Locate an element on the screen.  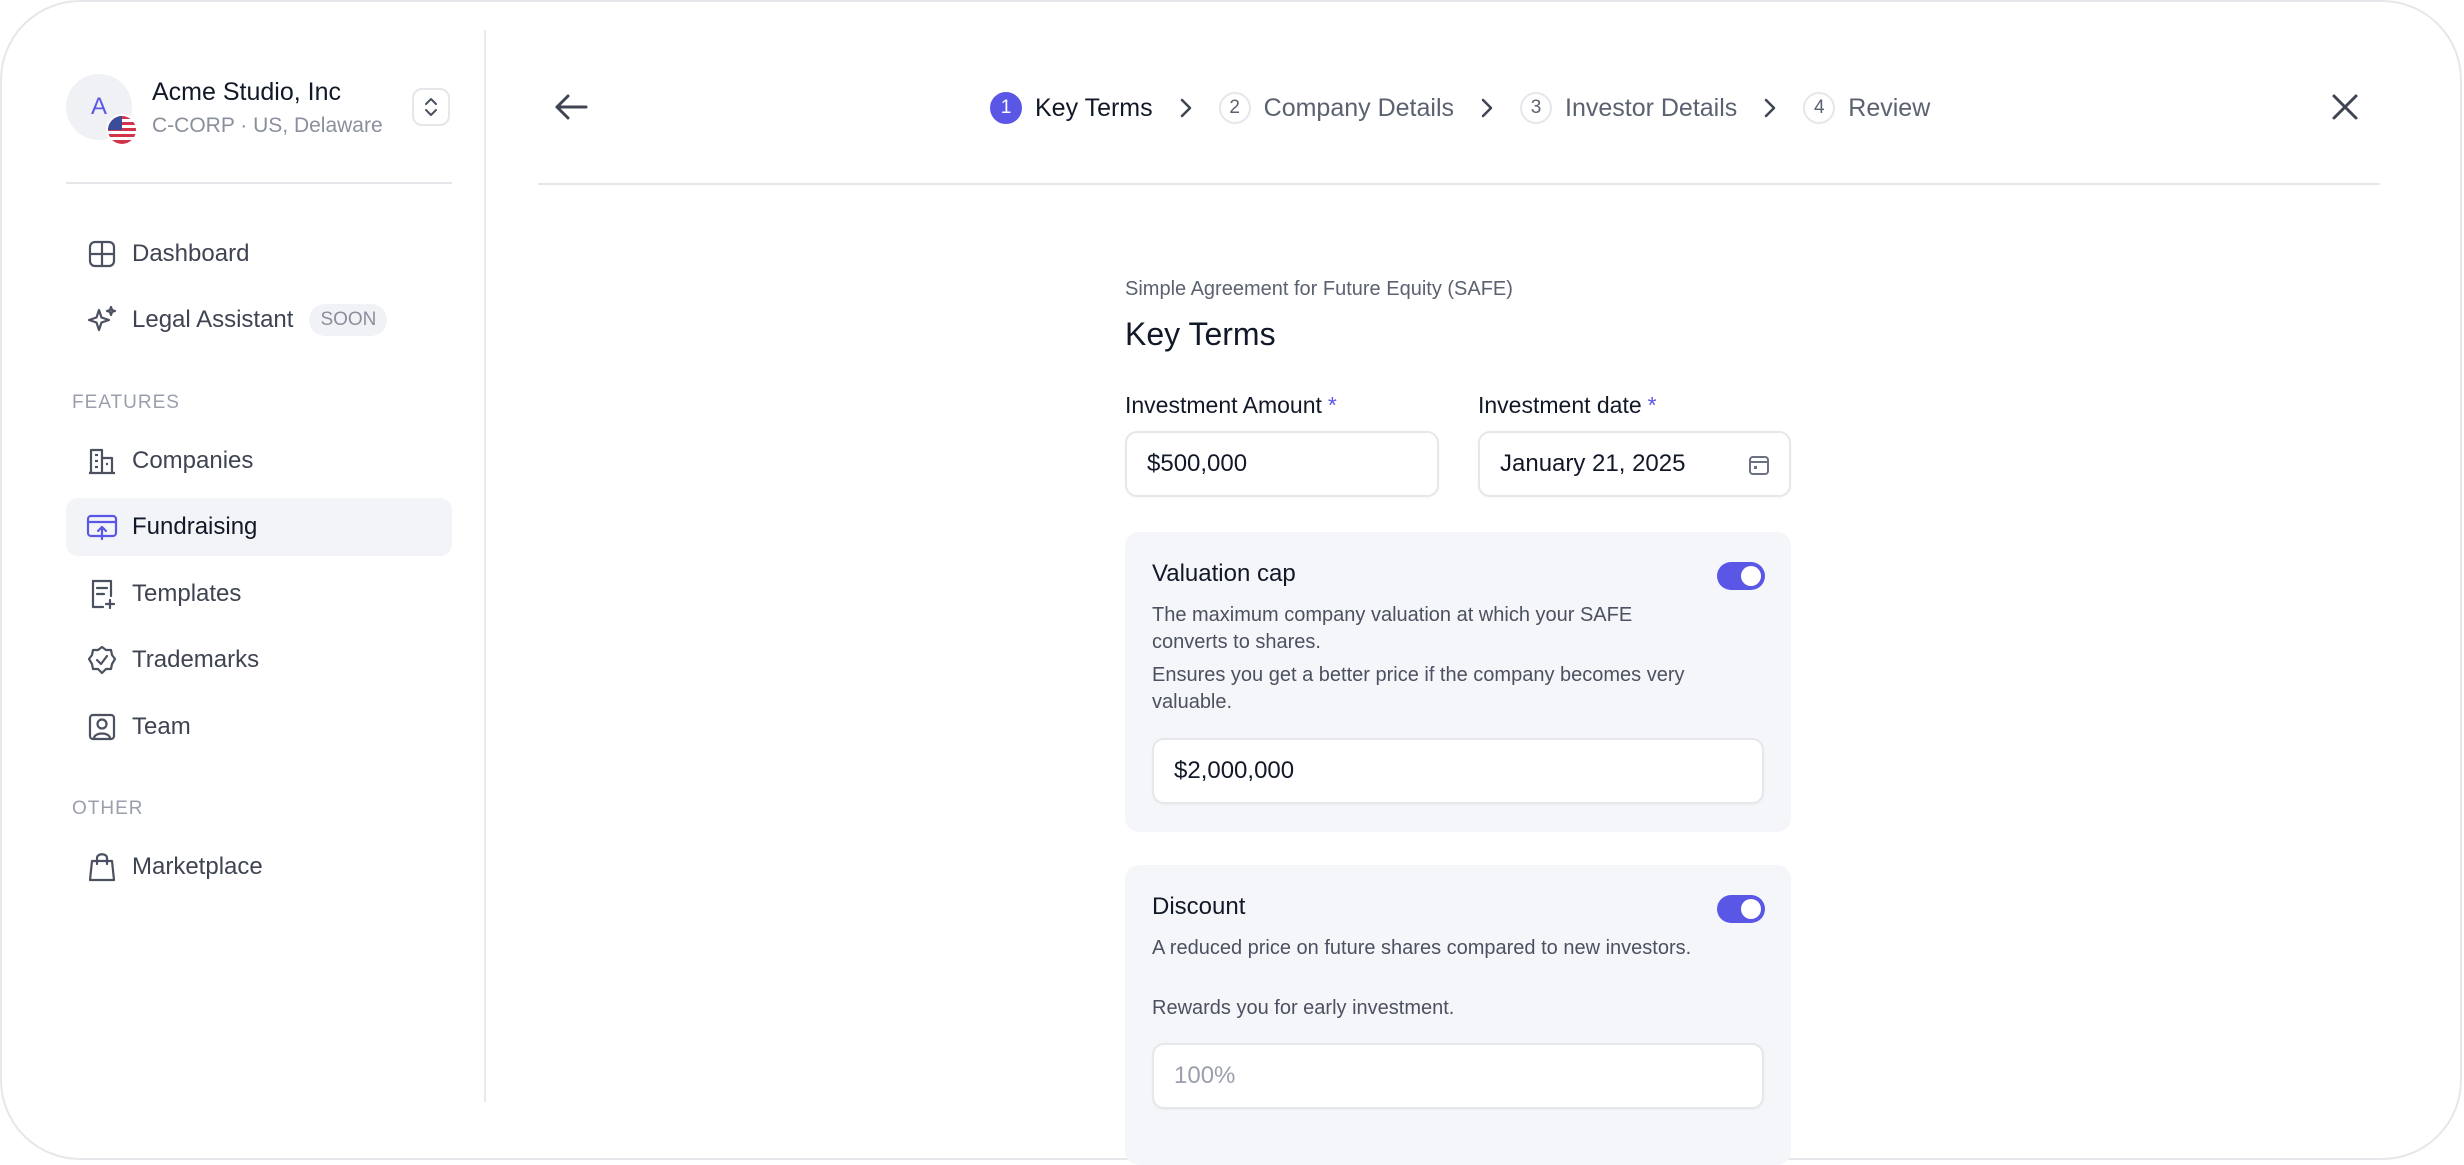
org-switch-button is located at coordinates (431, 107).